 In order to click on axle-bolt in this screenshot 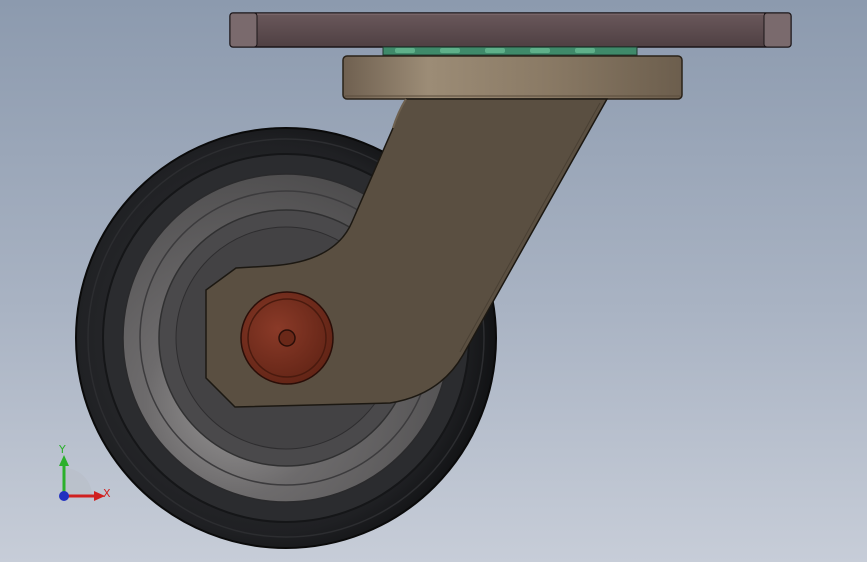, I will do `click(287, 338)`.